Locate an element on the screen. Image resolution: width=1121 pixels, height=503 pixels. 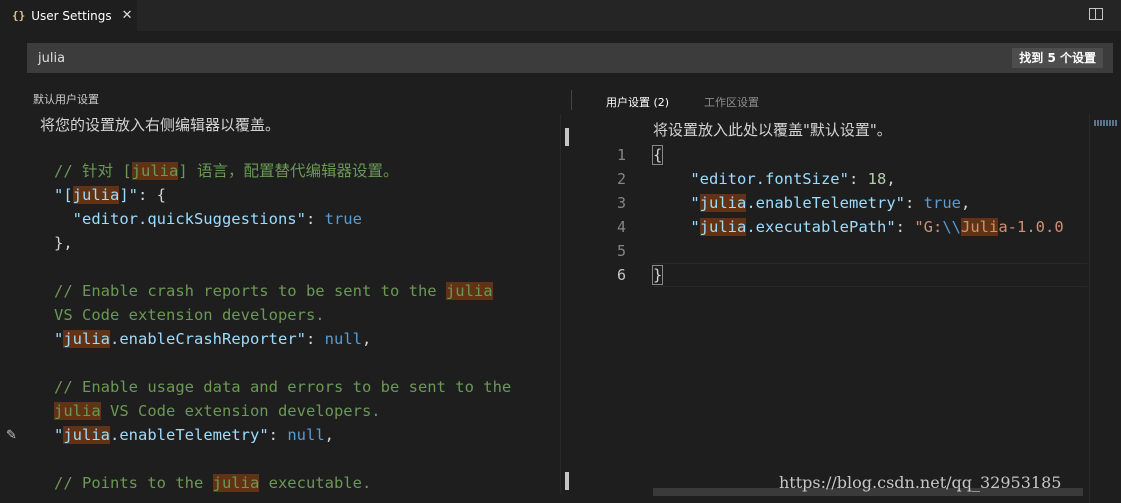
code-token: ] 语言，配置替代编辑器设置。 is located at coordinates (288, 171).